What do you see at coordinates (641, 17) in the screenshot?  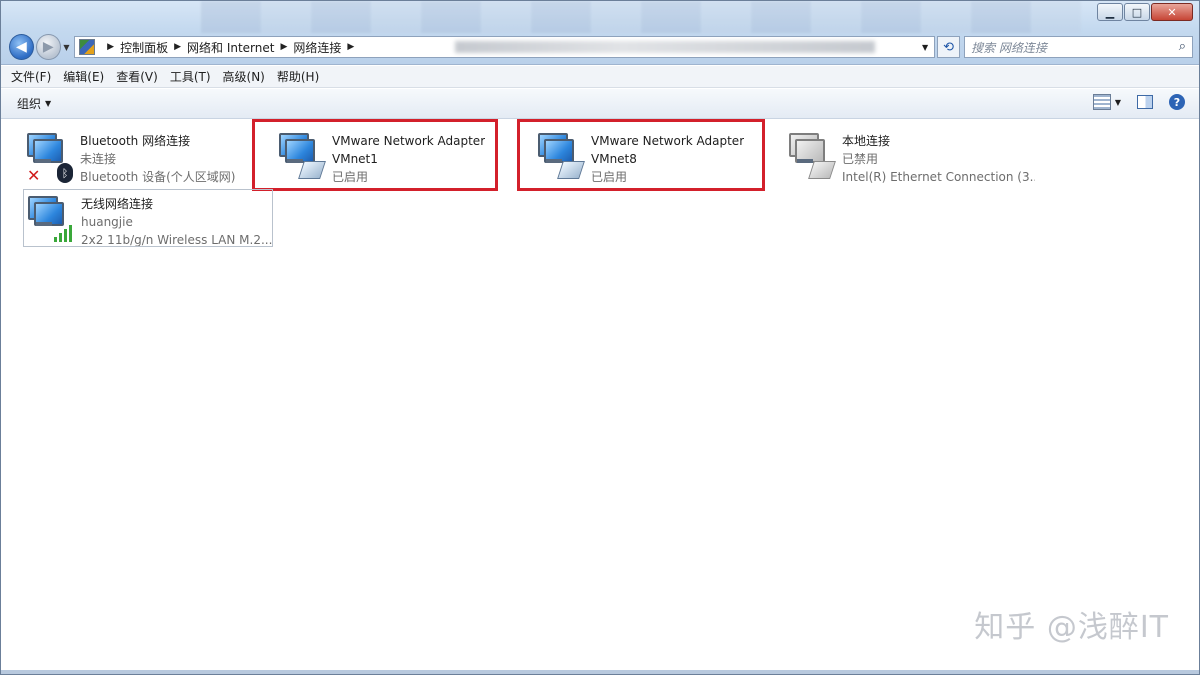 I see `blurred-background` at bounding box center [641, 17].